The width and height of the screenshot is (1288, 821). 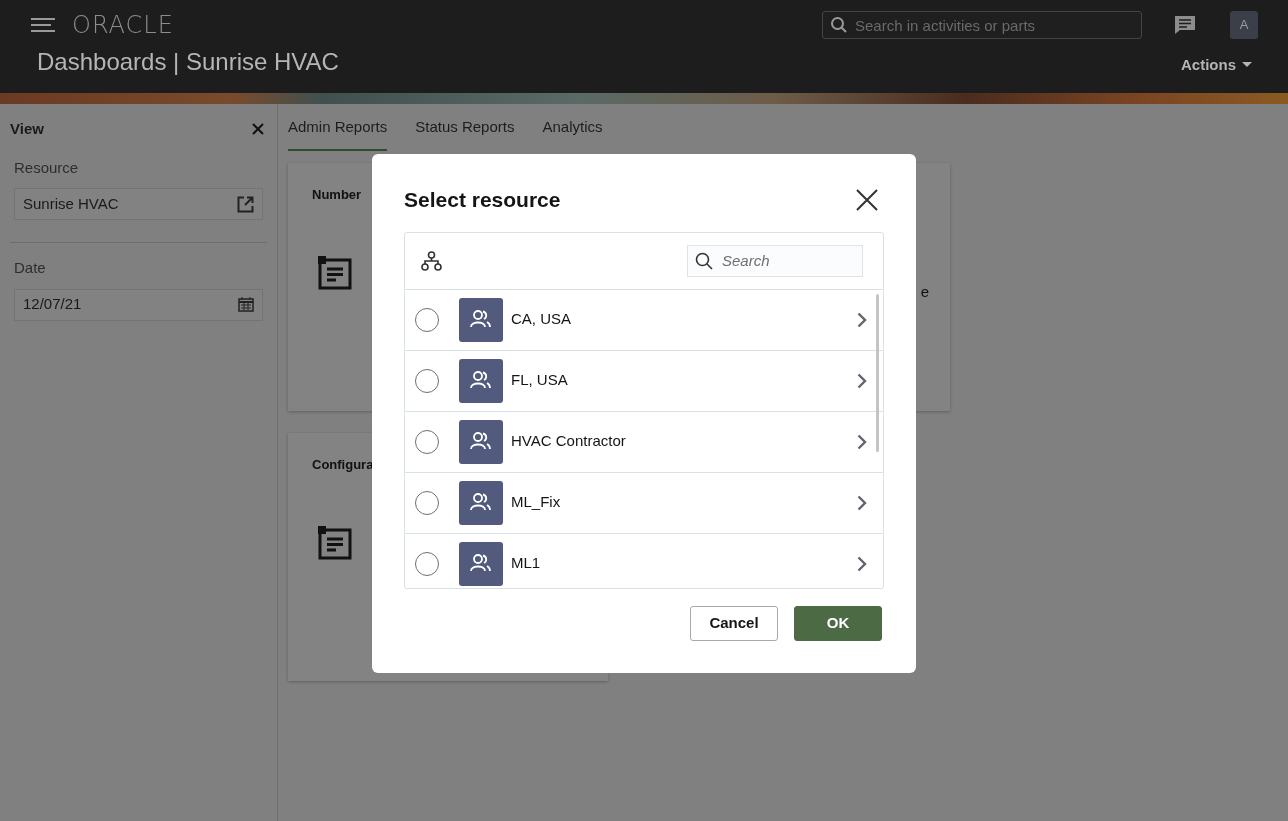 I want to click on page-title: Dashboards | Sunrise HVAC, so click(x=188, y=62).